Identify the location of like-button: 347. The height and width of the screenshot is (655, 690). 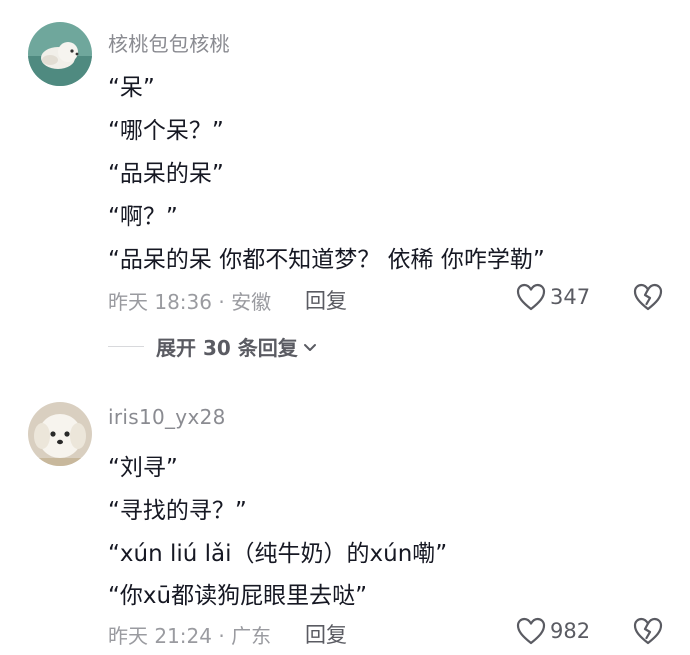
(553, 297).